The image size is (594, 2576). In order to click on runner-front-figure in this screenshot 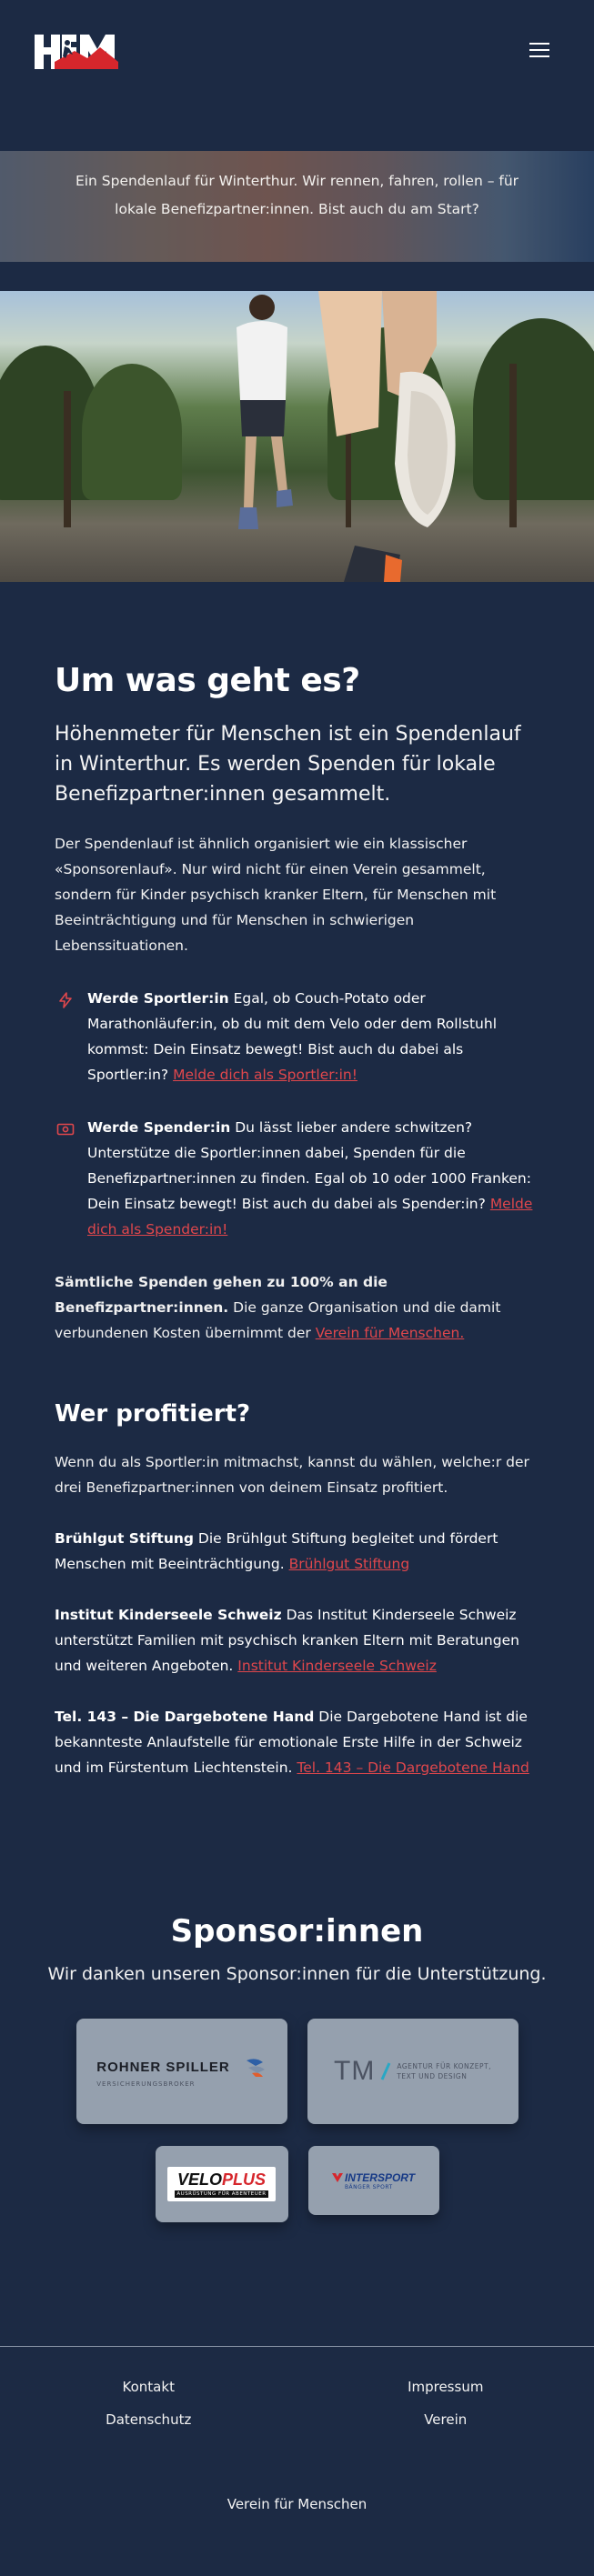, I will do `click(387, 437)`.